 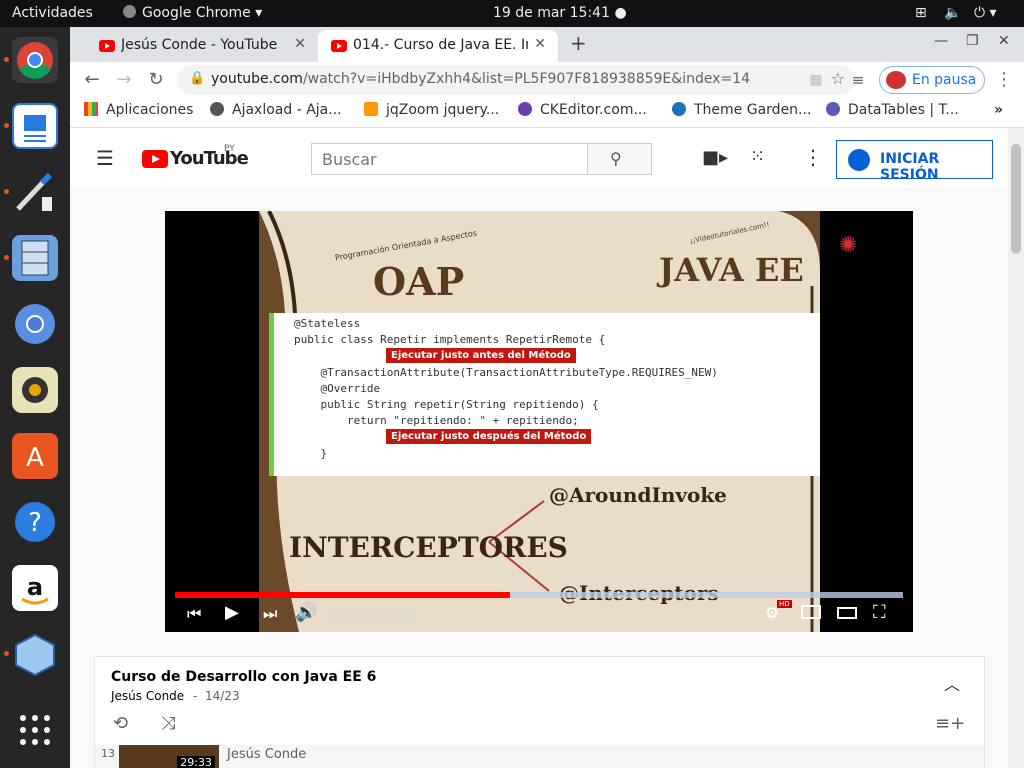 What do you see at coordinates (35, 324) in the screenshot?
I see `dock-chromium` at bounding box center [35, 324].